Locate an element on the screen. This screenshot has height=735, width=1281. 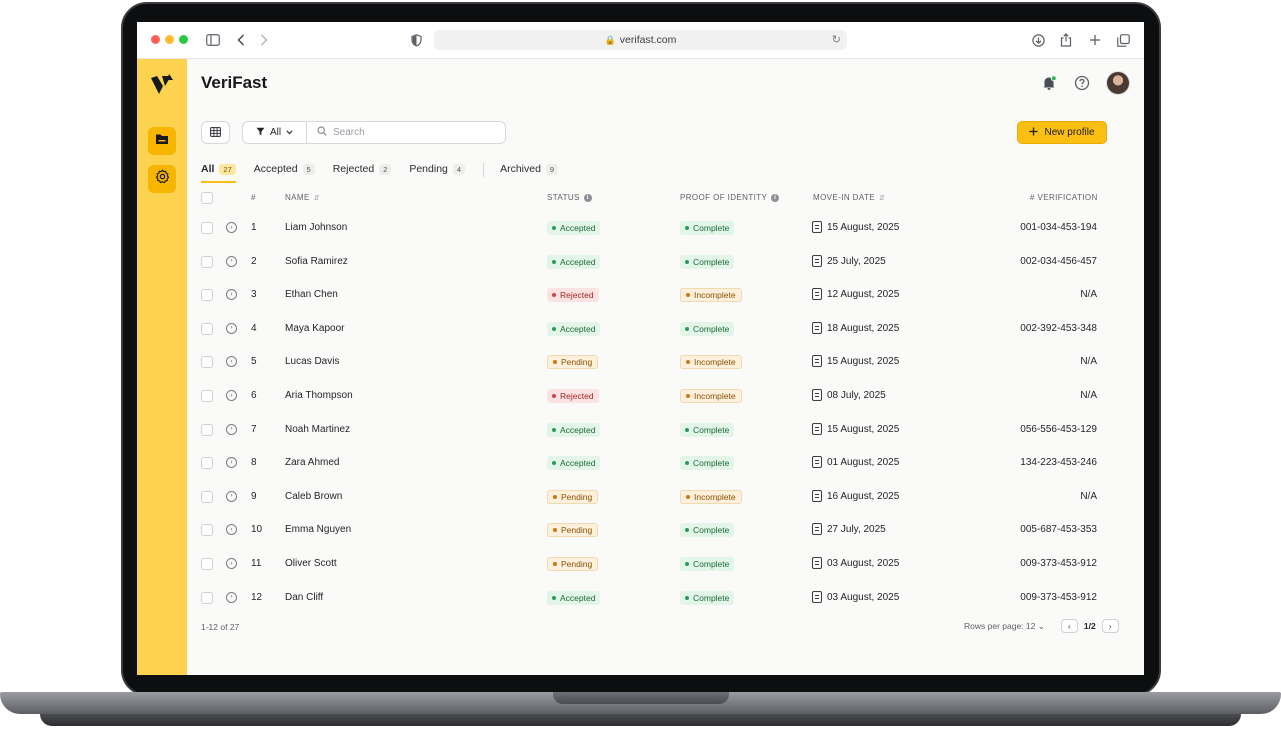
select-all-checkbox is located at coordinates (207, 198).